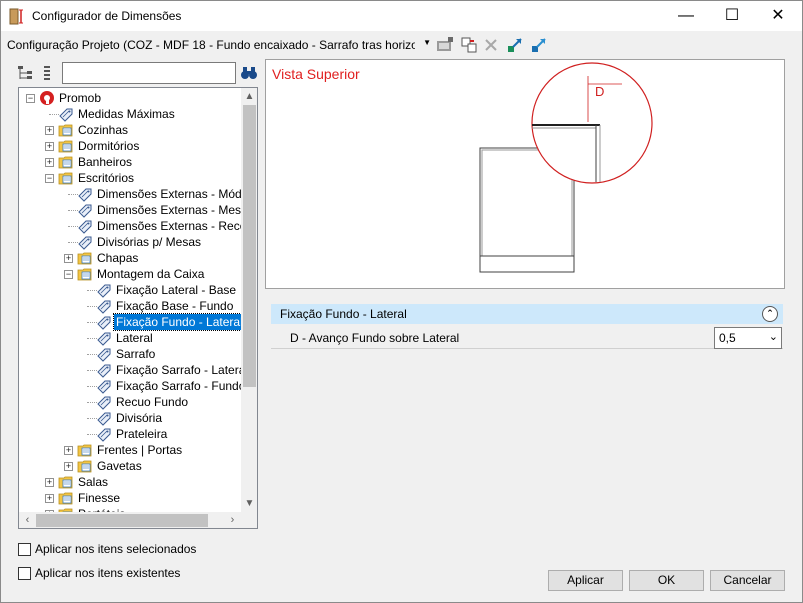  What do you see at coordinates (130, 482) in the screenshot?
I see `tree-node: + Salas` at bounding box center [130, 482].